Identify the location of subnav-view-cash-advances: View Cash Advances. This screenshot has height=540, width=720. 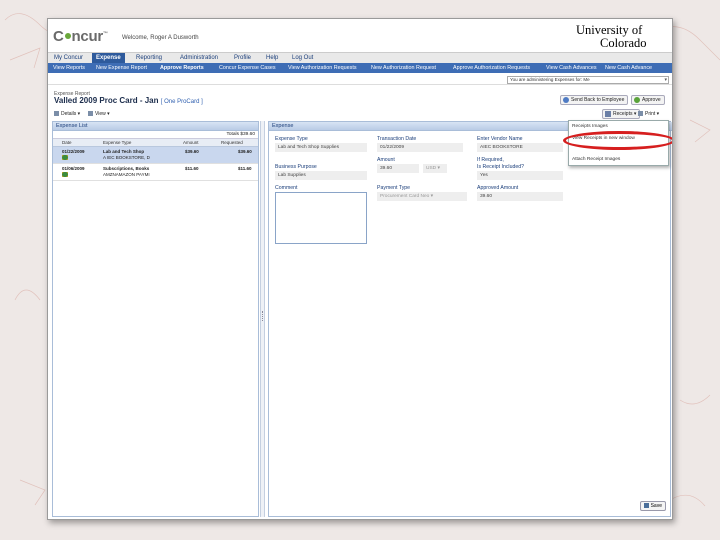
(571, 68).